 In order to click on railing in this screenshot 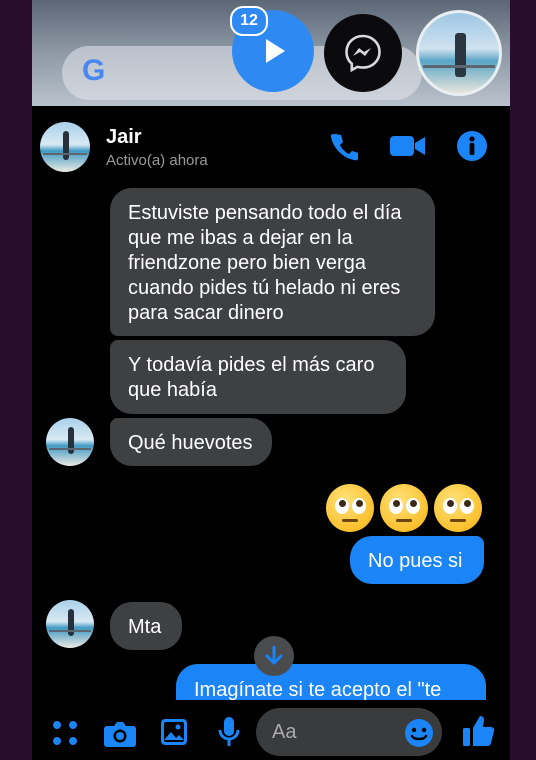, I will do `click(459, 66)`.